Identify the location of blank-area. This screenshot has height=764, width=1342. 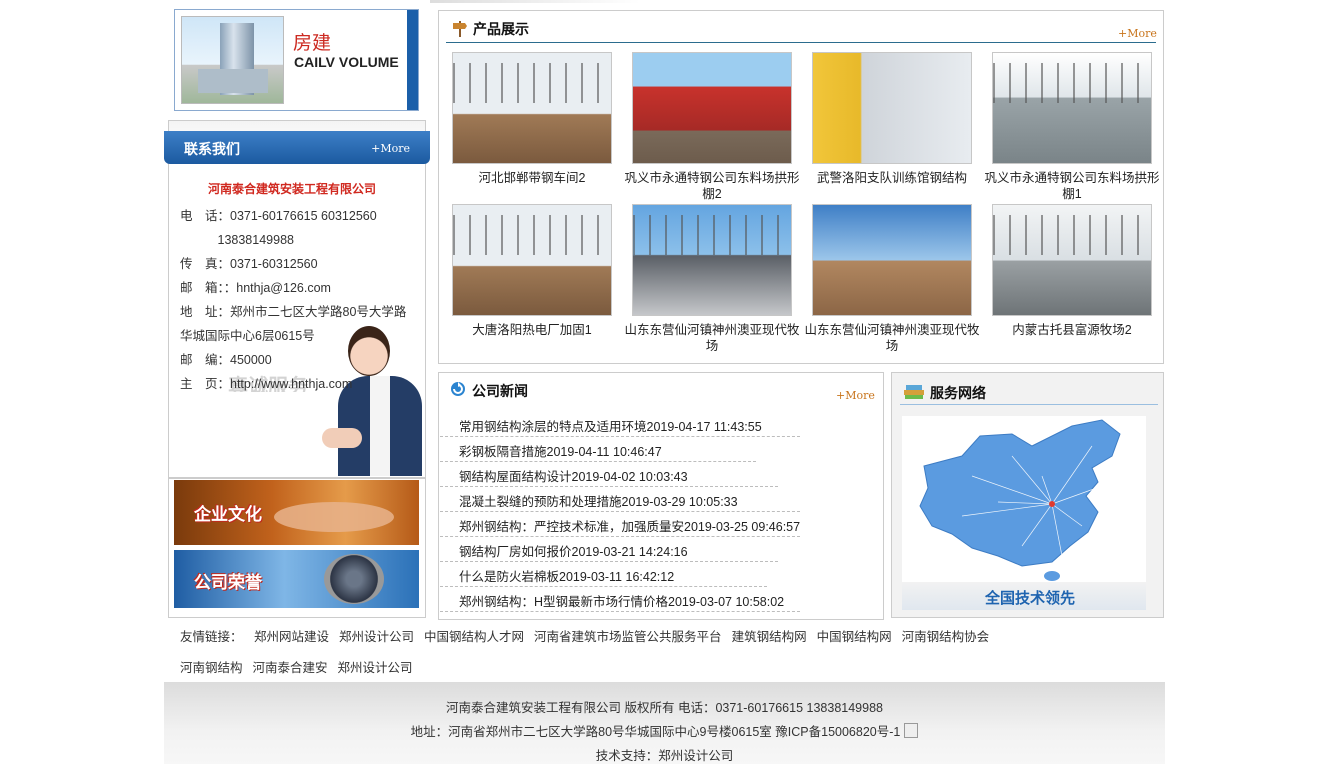
(245, 430).